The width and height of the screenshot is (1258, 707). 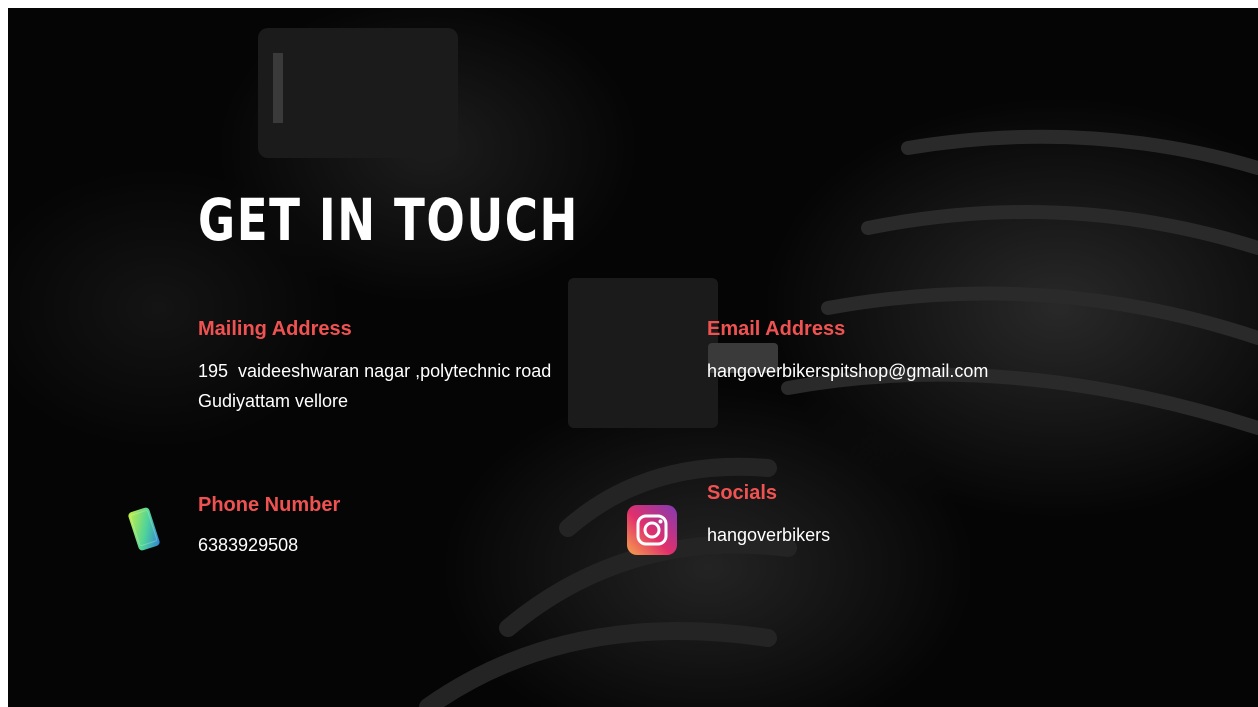 I want to click on email-address-value: hangoverbikerspitshop@gmail.com, so click(x=847, y=371).